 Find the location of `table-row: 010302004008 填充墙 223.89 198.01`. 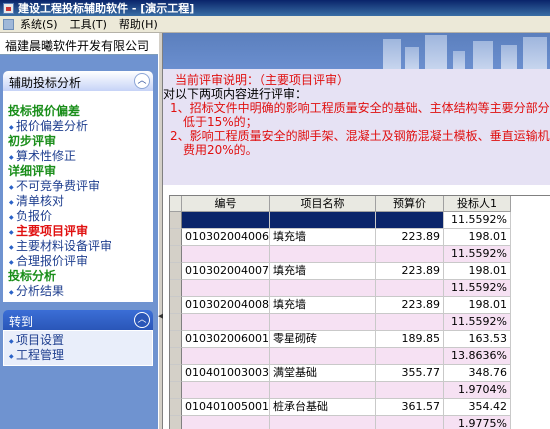

table-row: 010302004008 填充墙 223.89 198.01 is located at coordinates (360, 305).